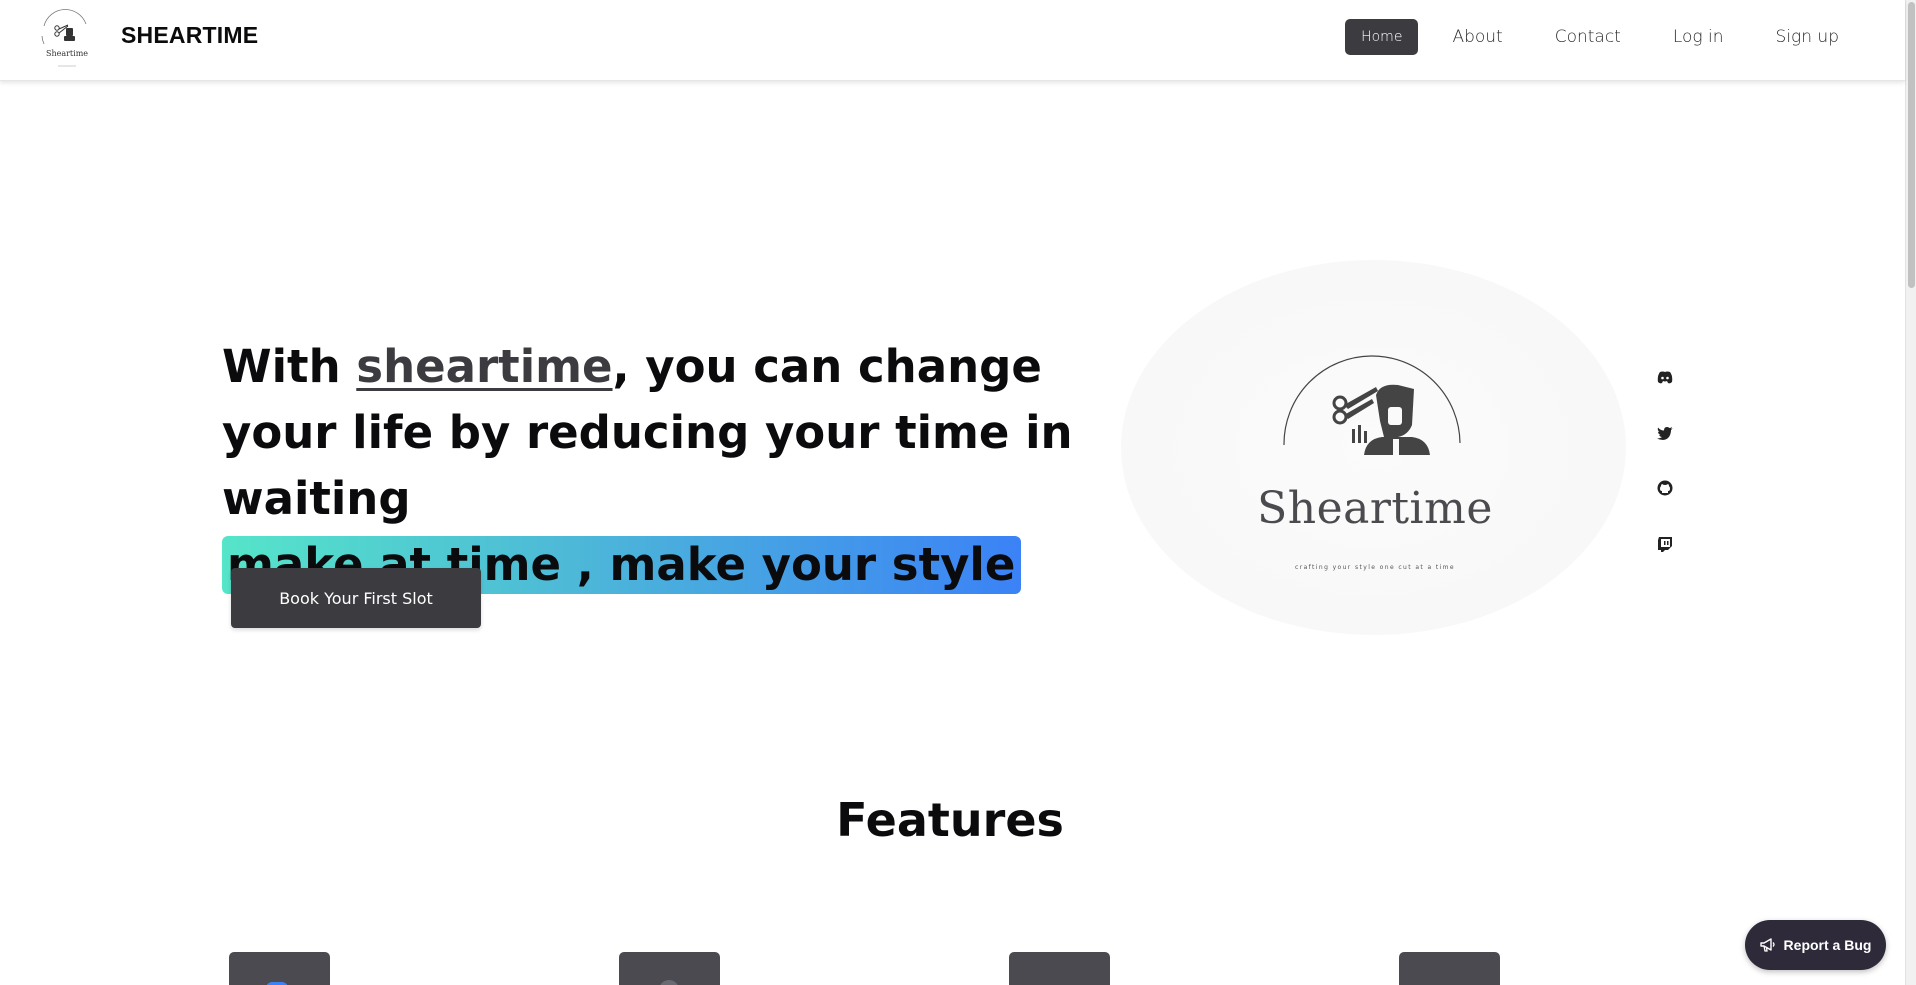  What do you see at coordinates (950, 820) in the screenshot?
I see `features-heading: Features` at bounding box center [950, 820].